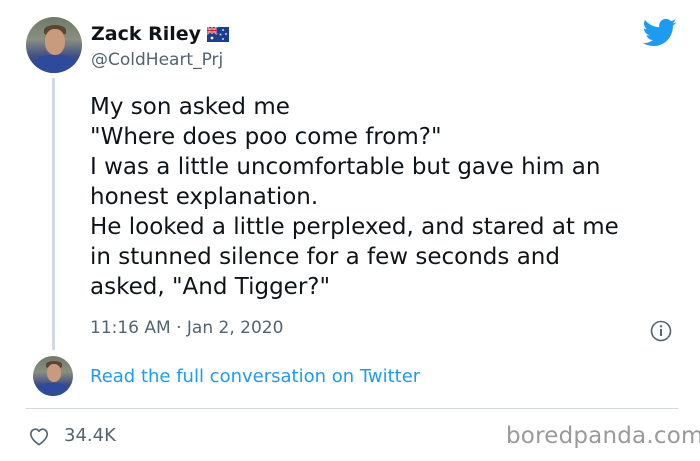 Image resolution: width=700 pixels, height=461 pixels. Describe the element at coordinates (661, 331) in the screenshot. I see `info-icon` at that location.